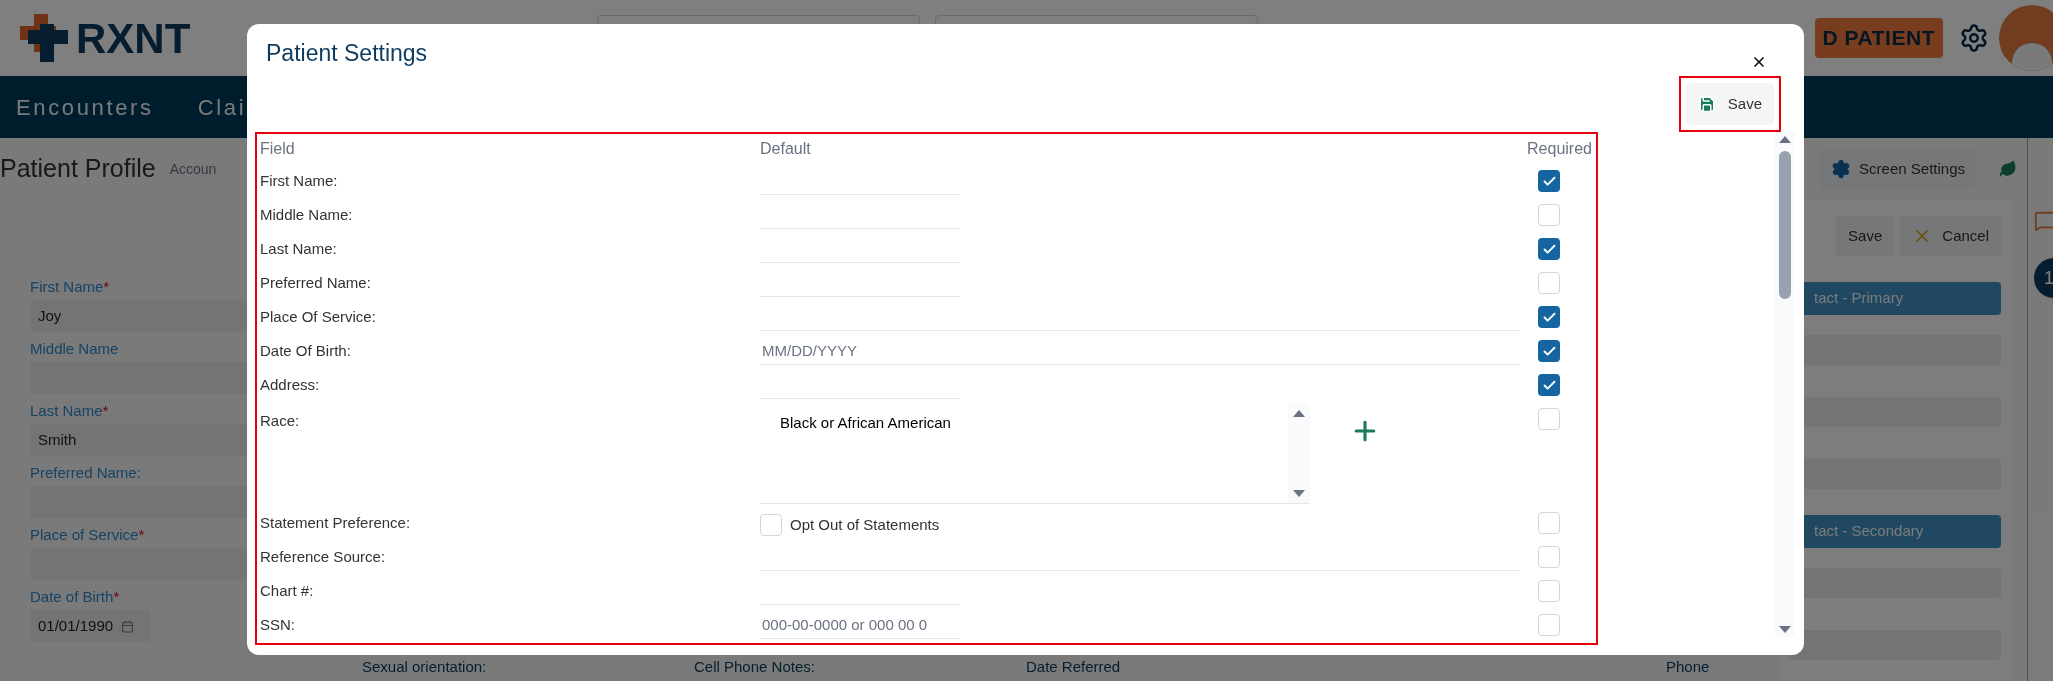  What do you see at coordinates (1688, 666) in the screenshot?
I see `form-label: Phone` at bounding box center [1688, 666].